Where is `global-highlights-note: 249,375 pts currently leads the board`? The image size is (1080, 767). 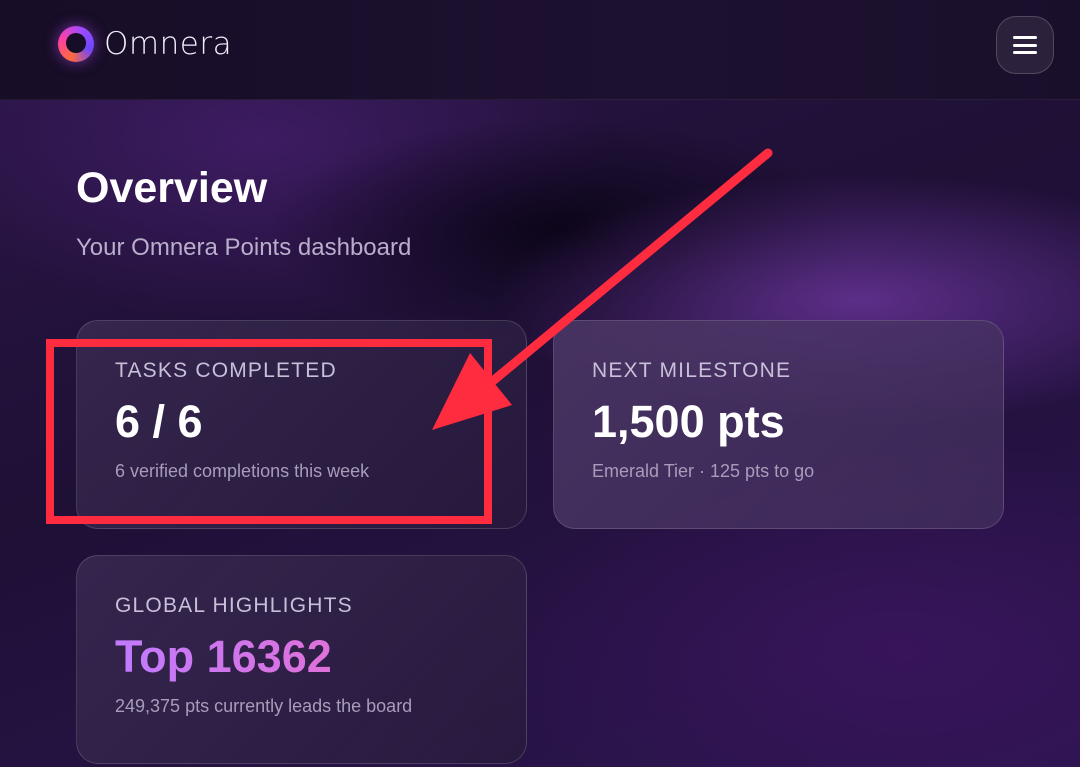 global-highlights-note: 249,375 pts currently leads the board is located at coordinates (264, 705).